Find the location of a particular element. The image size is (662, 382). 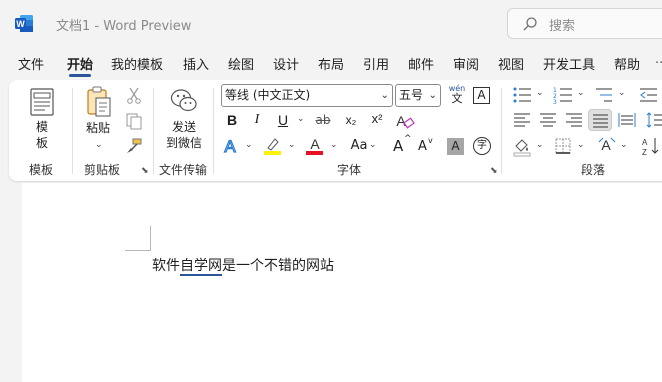

multilevel-chevron-icon: ⌄ is located at coordinates (622, 93).